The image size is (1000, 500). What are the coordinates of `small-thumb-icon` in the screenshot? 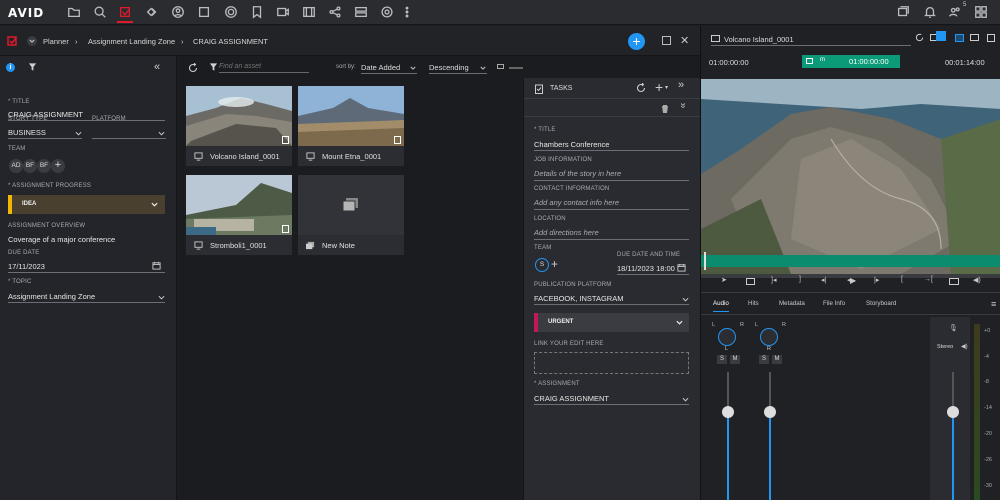 It's located at (500, 66).